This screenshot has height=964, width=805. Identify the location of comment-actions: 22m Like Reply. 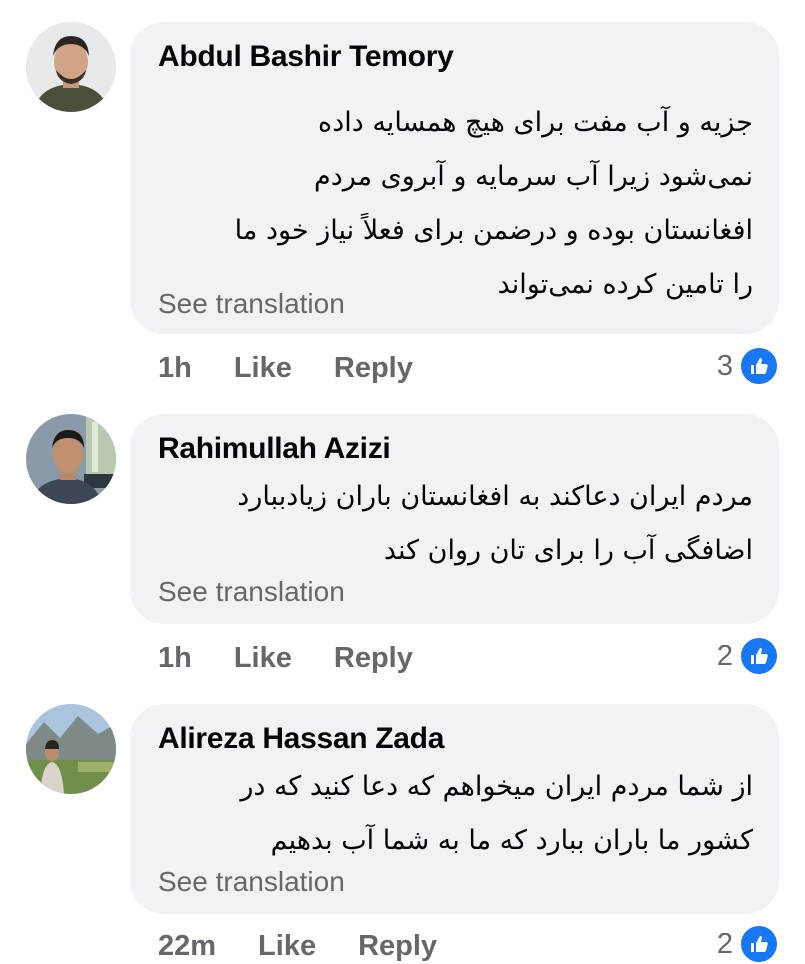
(318, 946).